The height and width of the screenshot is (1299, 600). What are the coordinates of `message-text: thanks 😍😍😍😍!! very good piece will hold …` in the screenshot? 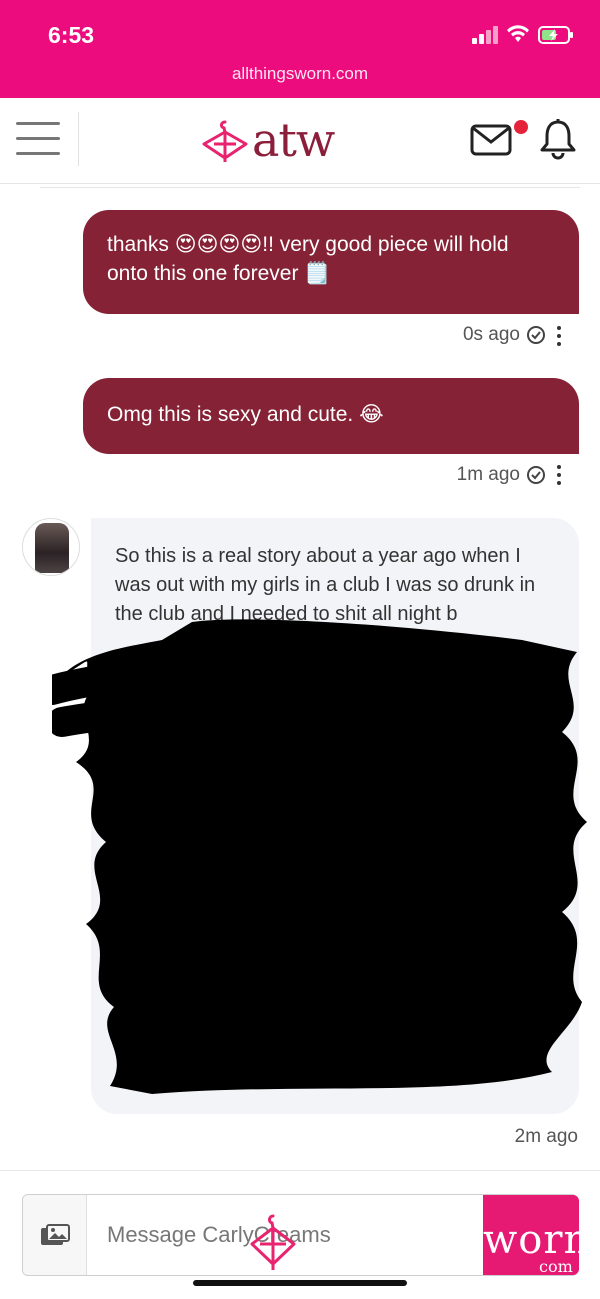 It's located at (308, 259).